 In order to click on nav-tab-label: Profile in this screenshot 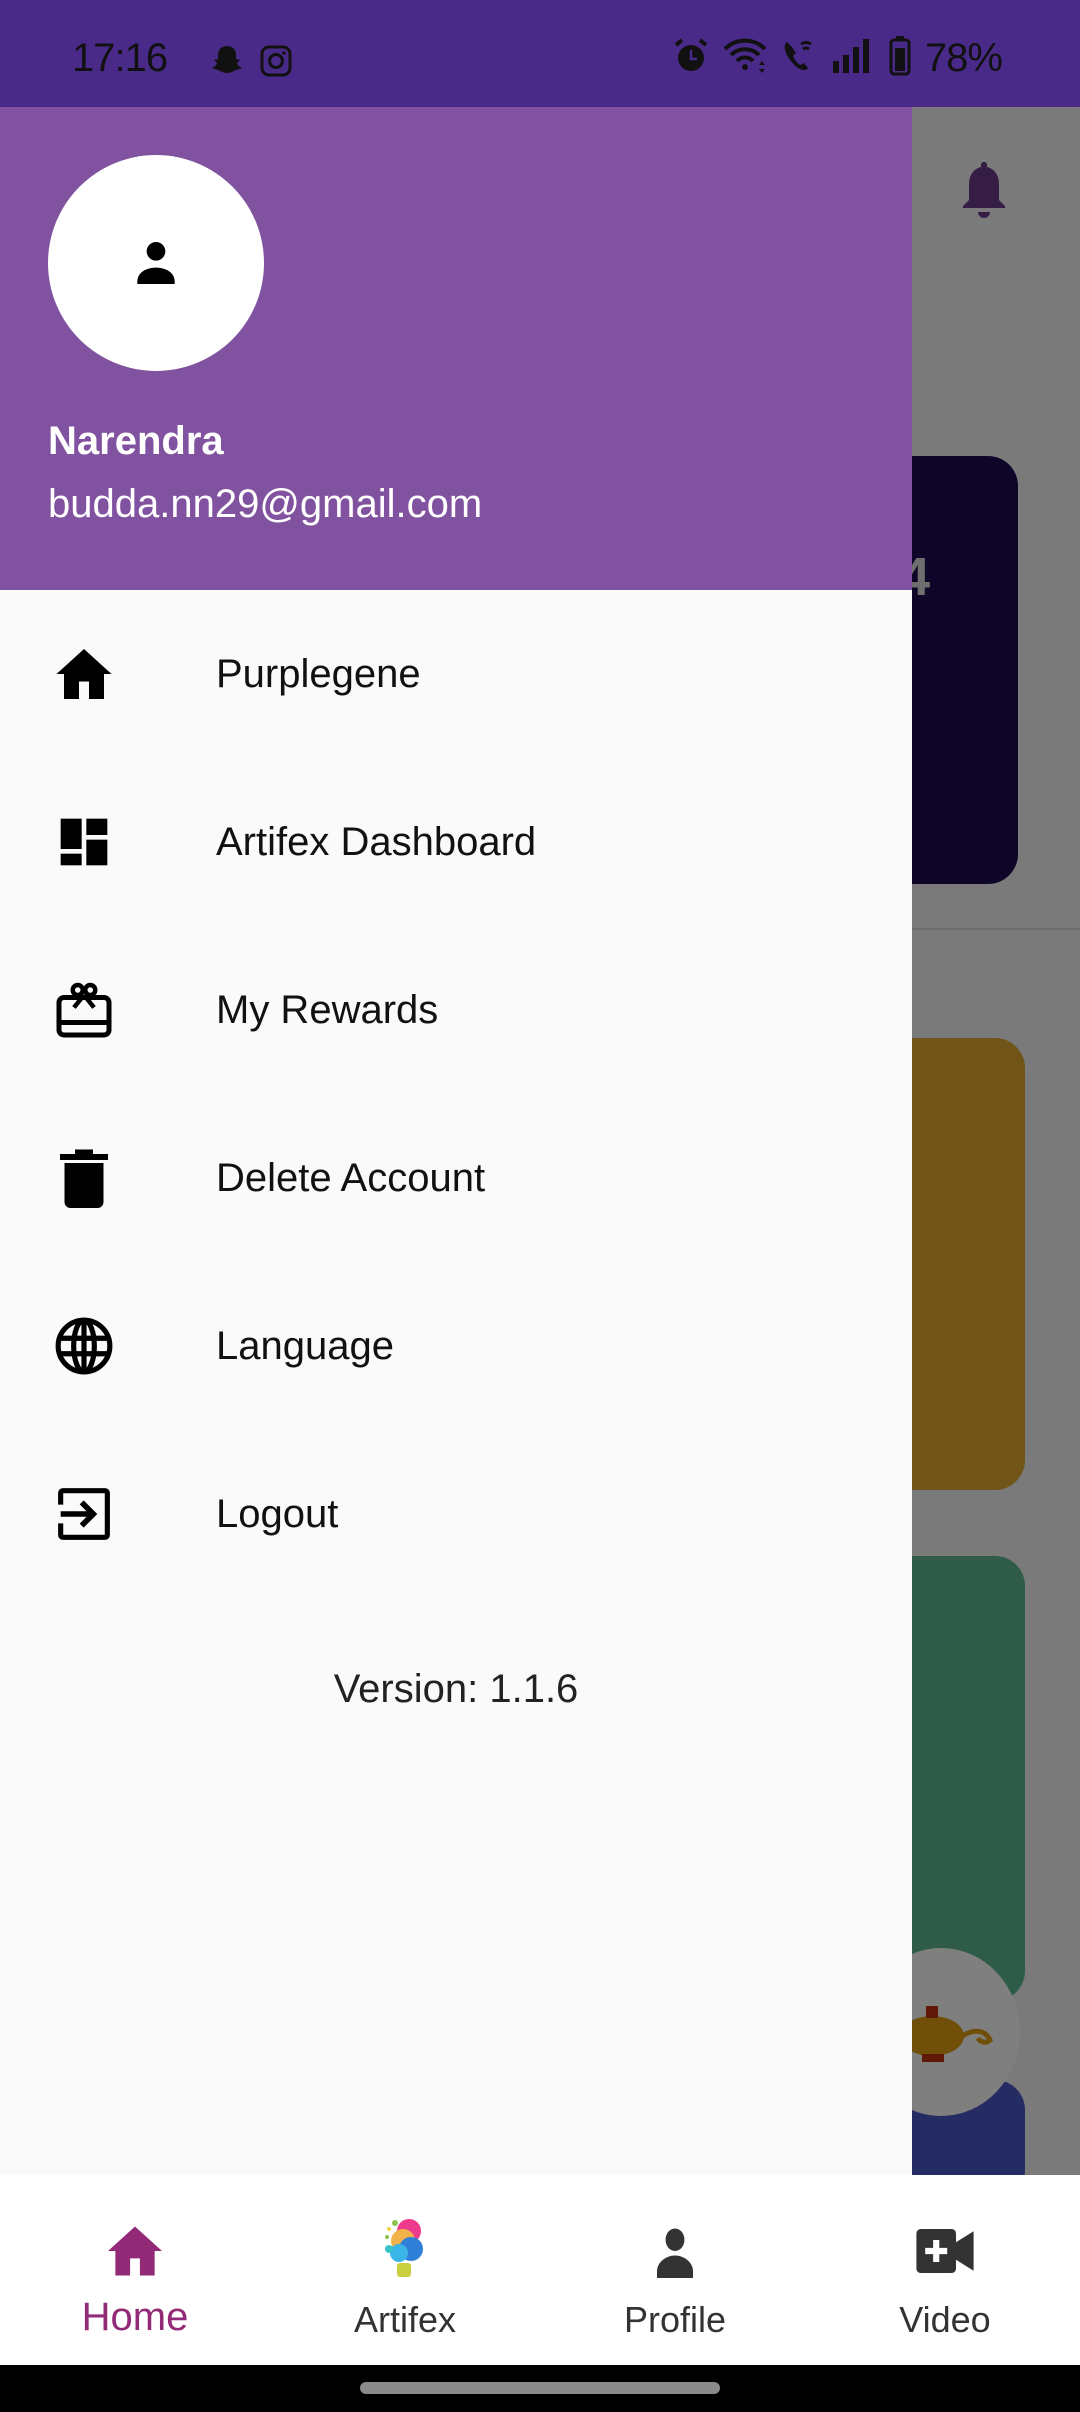, I will do `click(675, 2319)`.